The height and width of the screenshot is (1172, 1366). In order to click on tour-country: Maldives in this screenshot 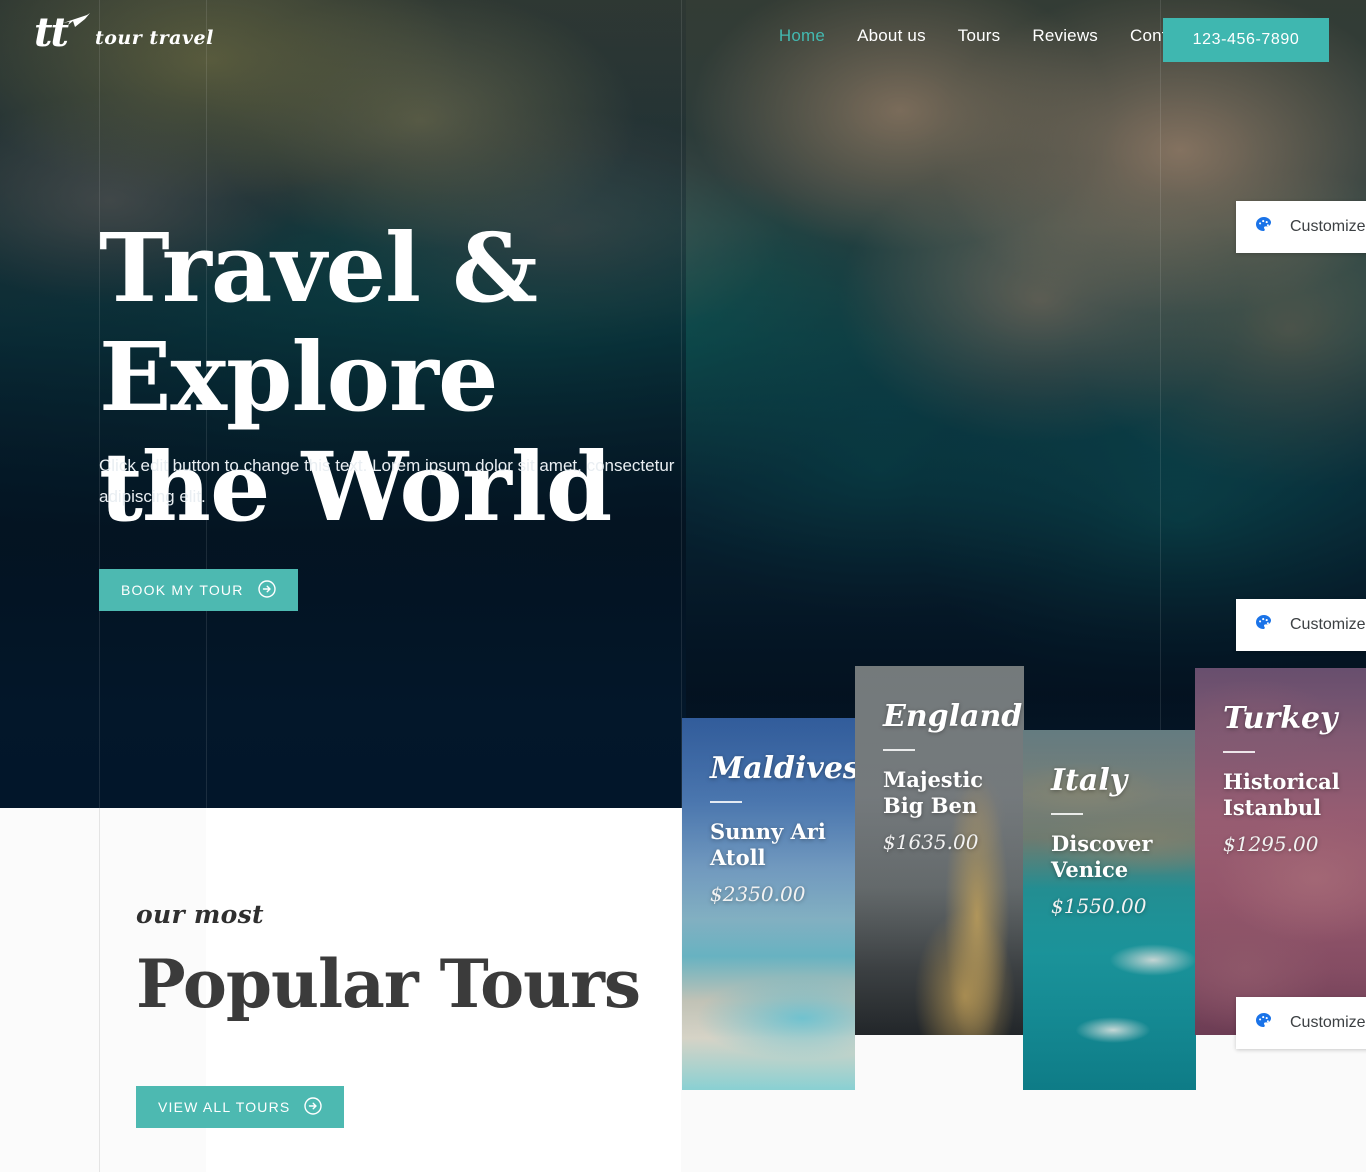, I will do `click(782, 768)`.